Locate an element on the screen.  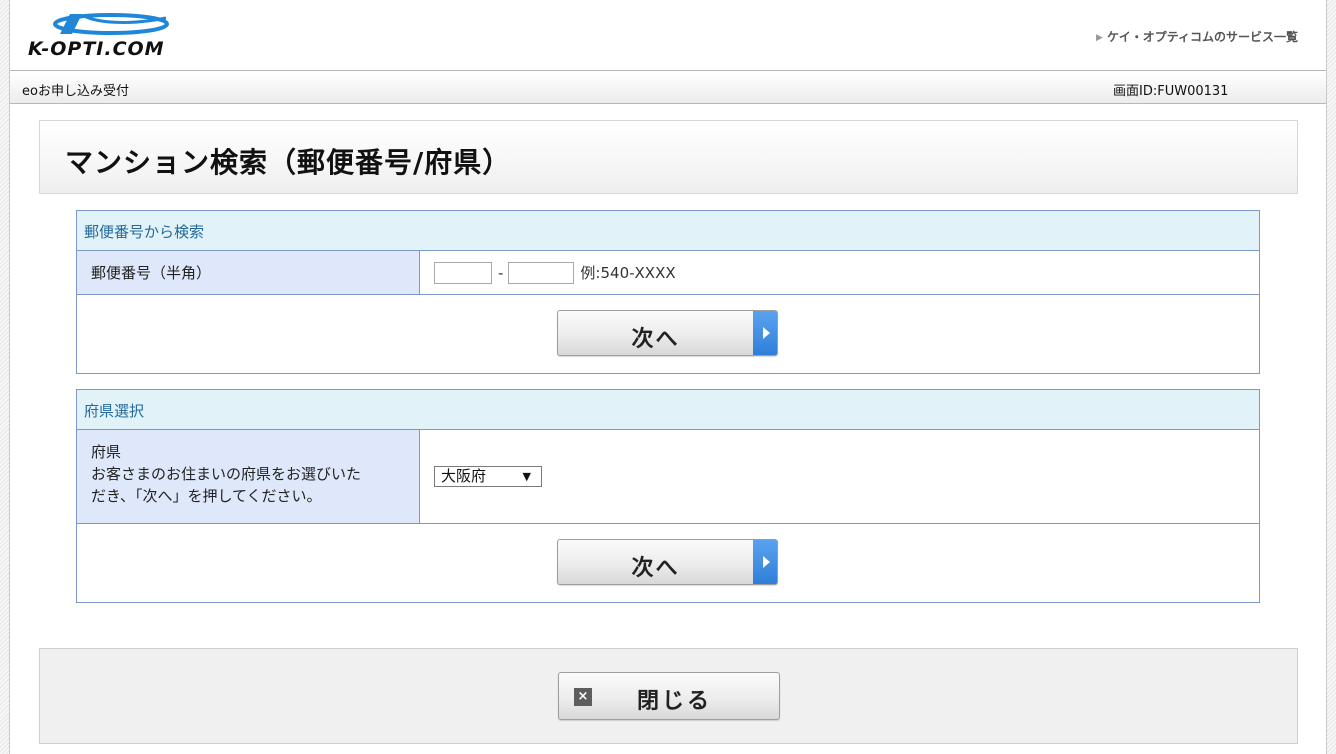
service-list-link: ▶ ケイ・オプティコムのサービス一覧 is located at coordinates (1197, 36).